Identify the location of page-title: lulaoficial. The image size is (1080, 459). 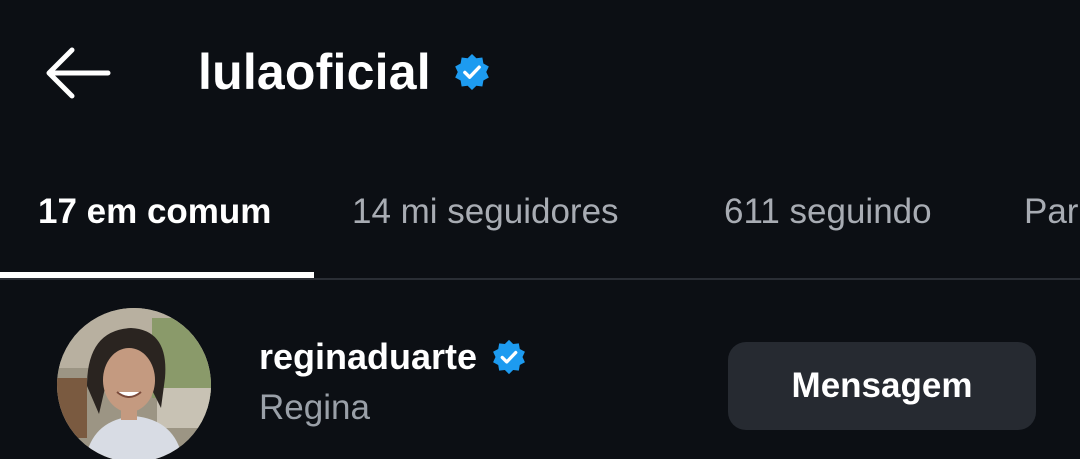
(314, 72).